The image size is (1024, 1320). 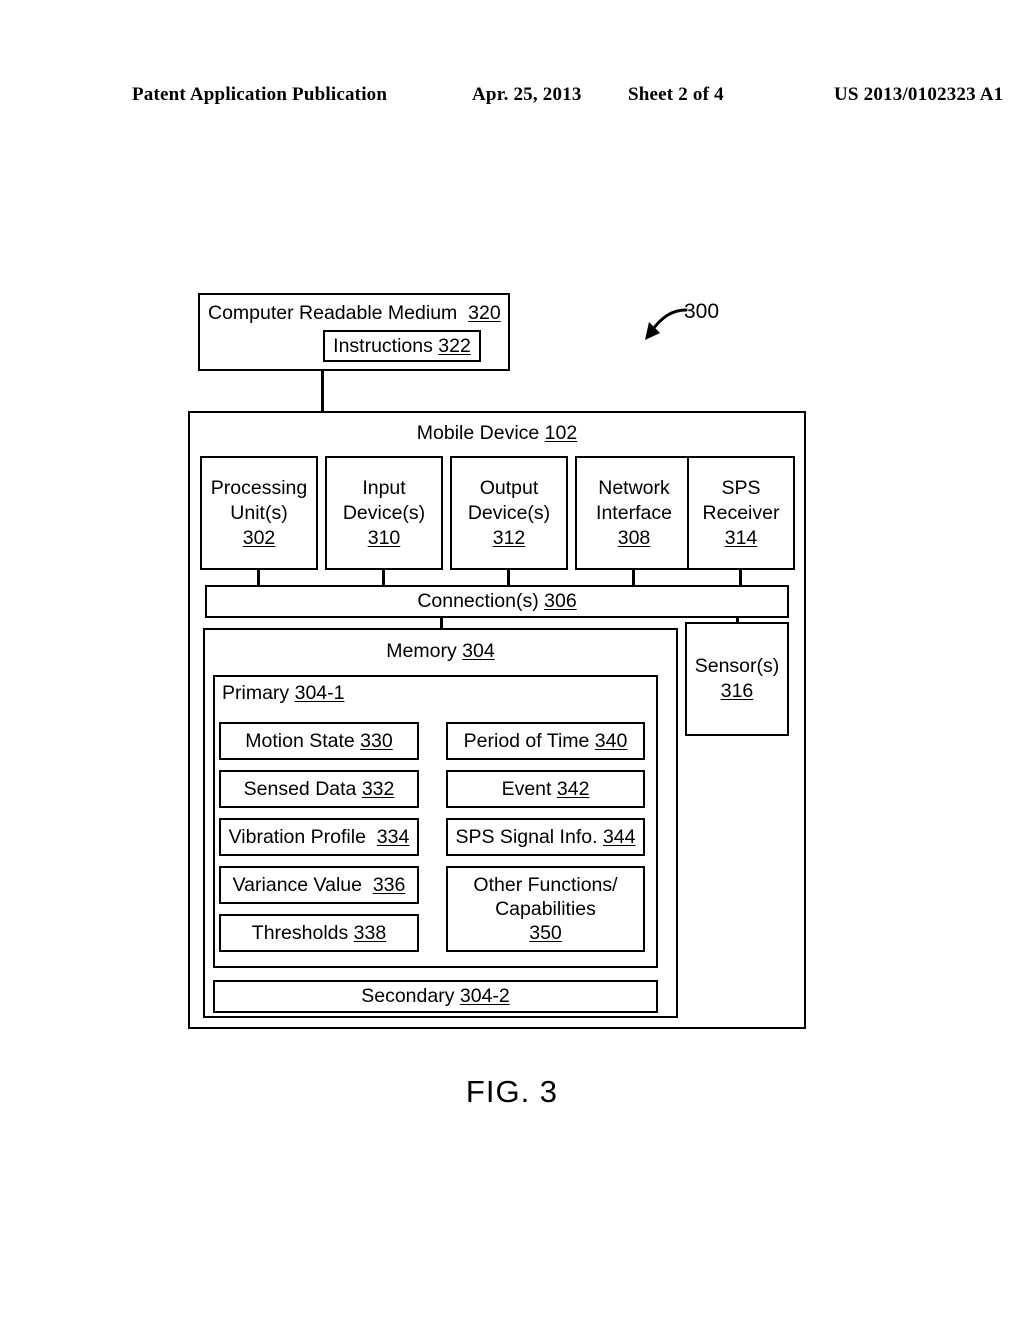 I want to click on connections-label: Connection(s) 306, so click(x=497, y=601).